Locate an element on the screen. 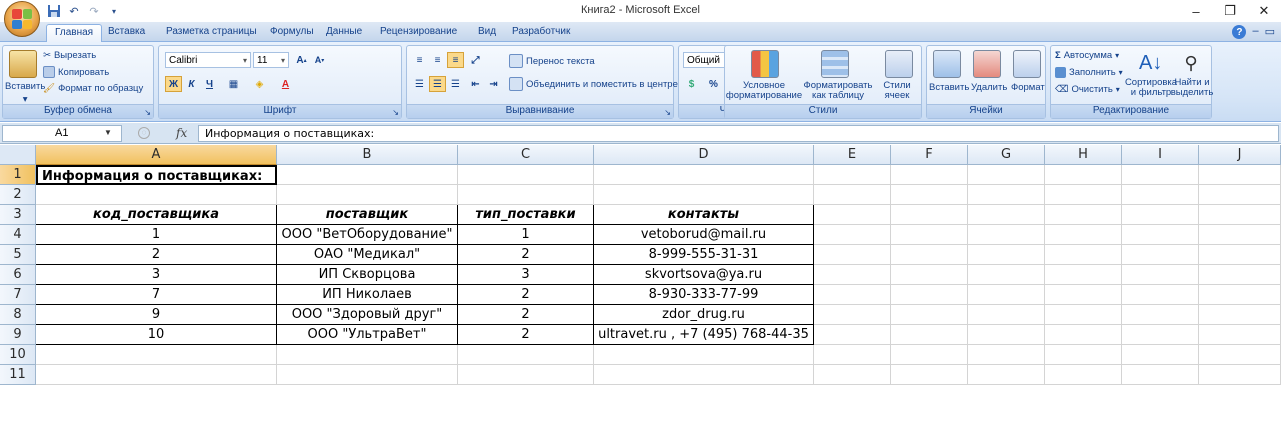  cell-j2 is located at coordinates (1240, 195).